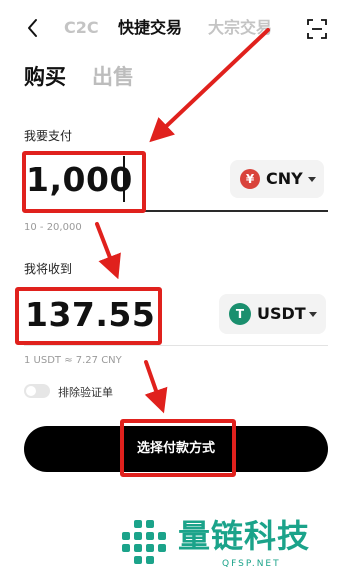 The width and height of the screenshot is (339, 576). I want to click on receive-currency-code: USDT, so click(281, 313).